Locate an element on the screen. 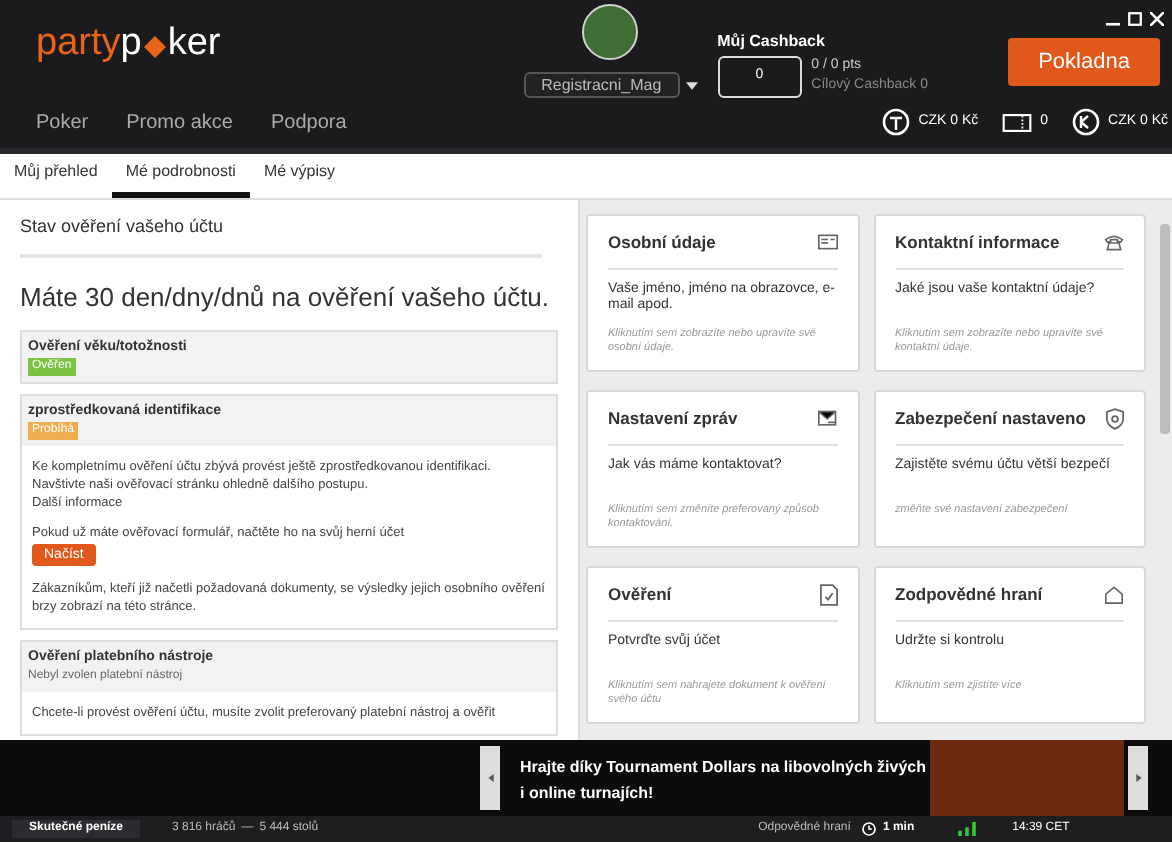  close-icon is located at coordinates (1157, 18).